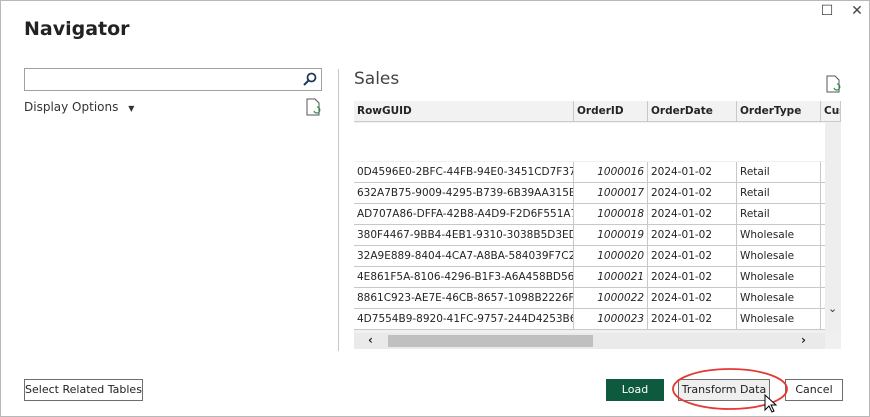  What do you see at coordinates (832, 308) in the screenshot?
I see `scroll-down-icon: ⌄` at bounding box center [832, 308].